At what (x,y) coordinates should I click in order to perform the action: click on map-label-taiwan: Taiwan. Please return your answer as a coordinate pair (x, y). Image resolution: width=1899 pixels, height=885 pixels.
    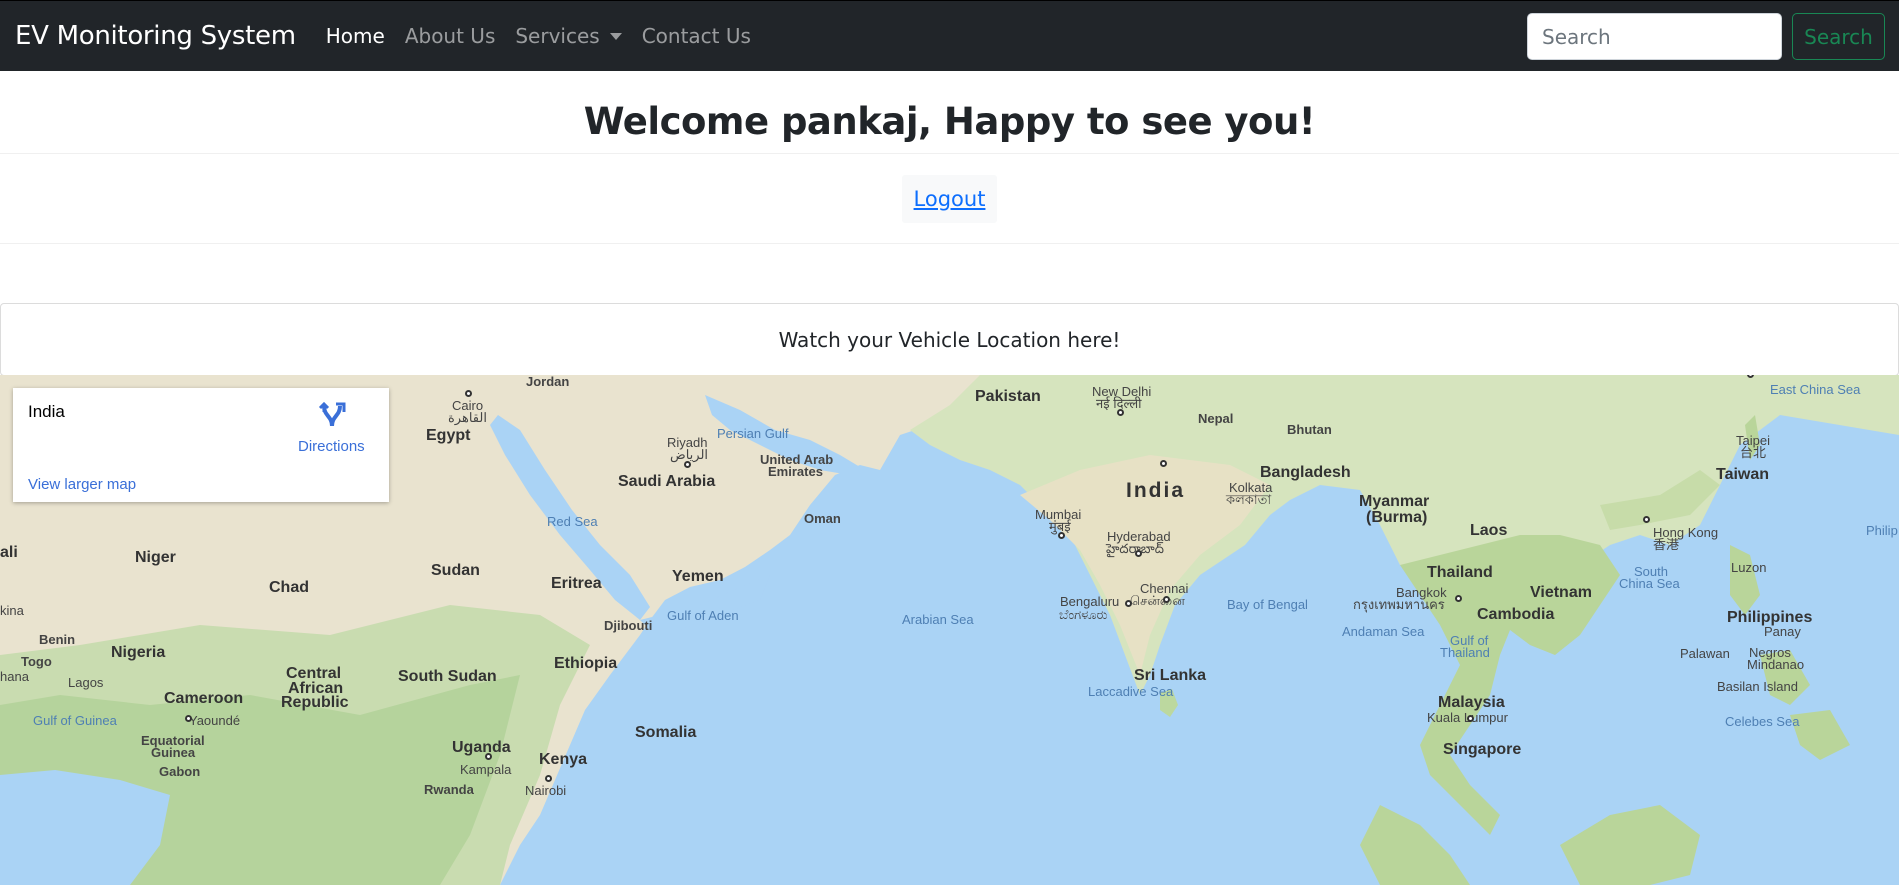
    Looking at the image, I should click on (1743, 474).